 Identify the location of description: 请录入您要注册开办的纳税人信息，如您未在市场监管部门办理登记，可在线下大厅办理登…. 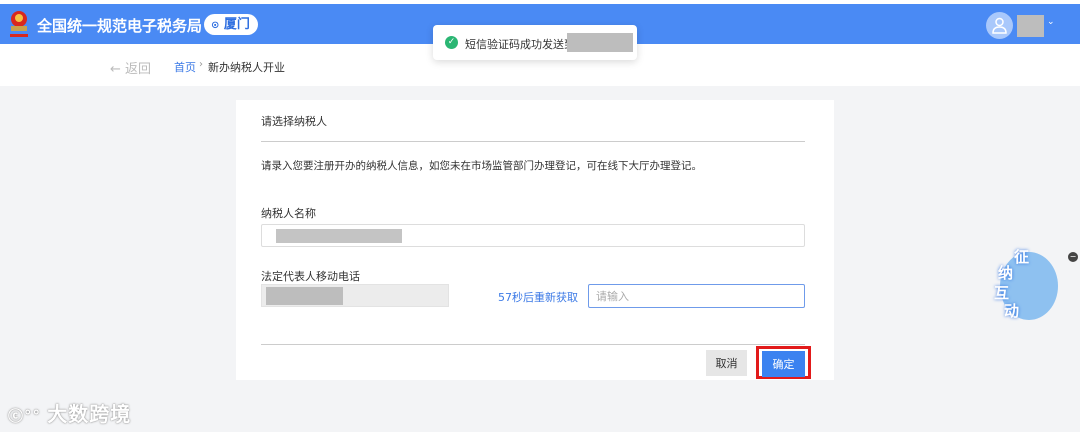
(481, 166).